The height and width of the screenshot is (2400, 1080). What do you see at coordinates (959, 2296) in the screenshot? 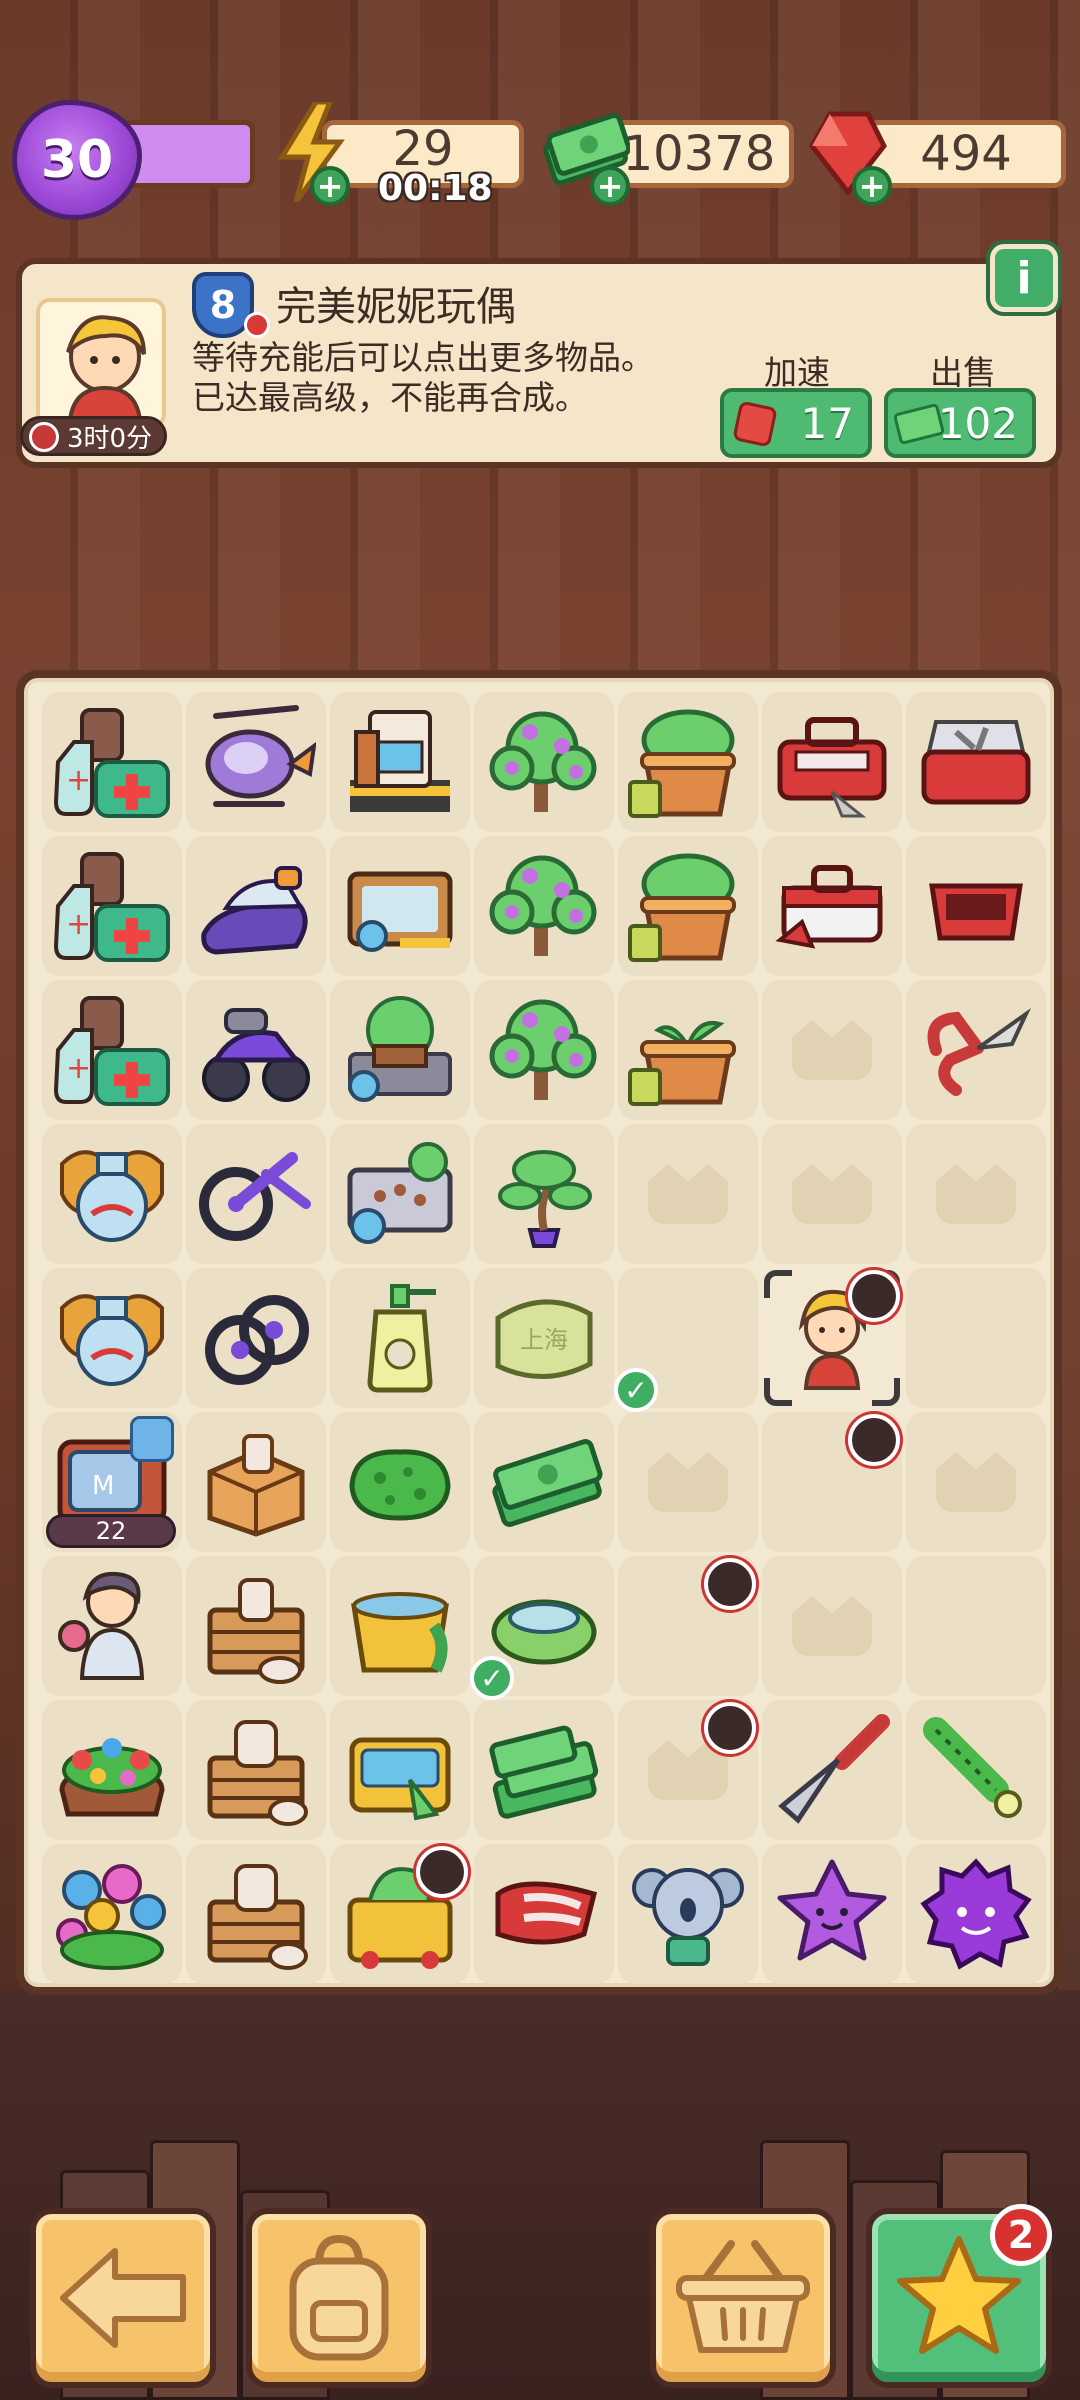
I see `quests-button: 2` at bounding box center [959, 2296].